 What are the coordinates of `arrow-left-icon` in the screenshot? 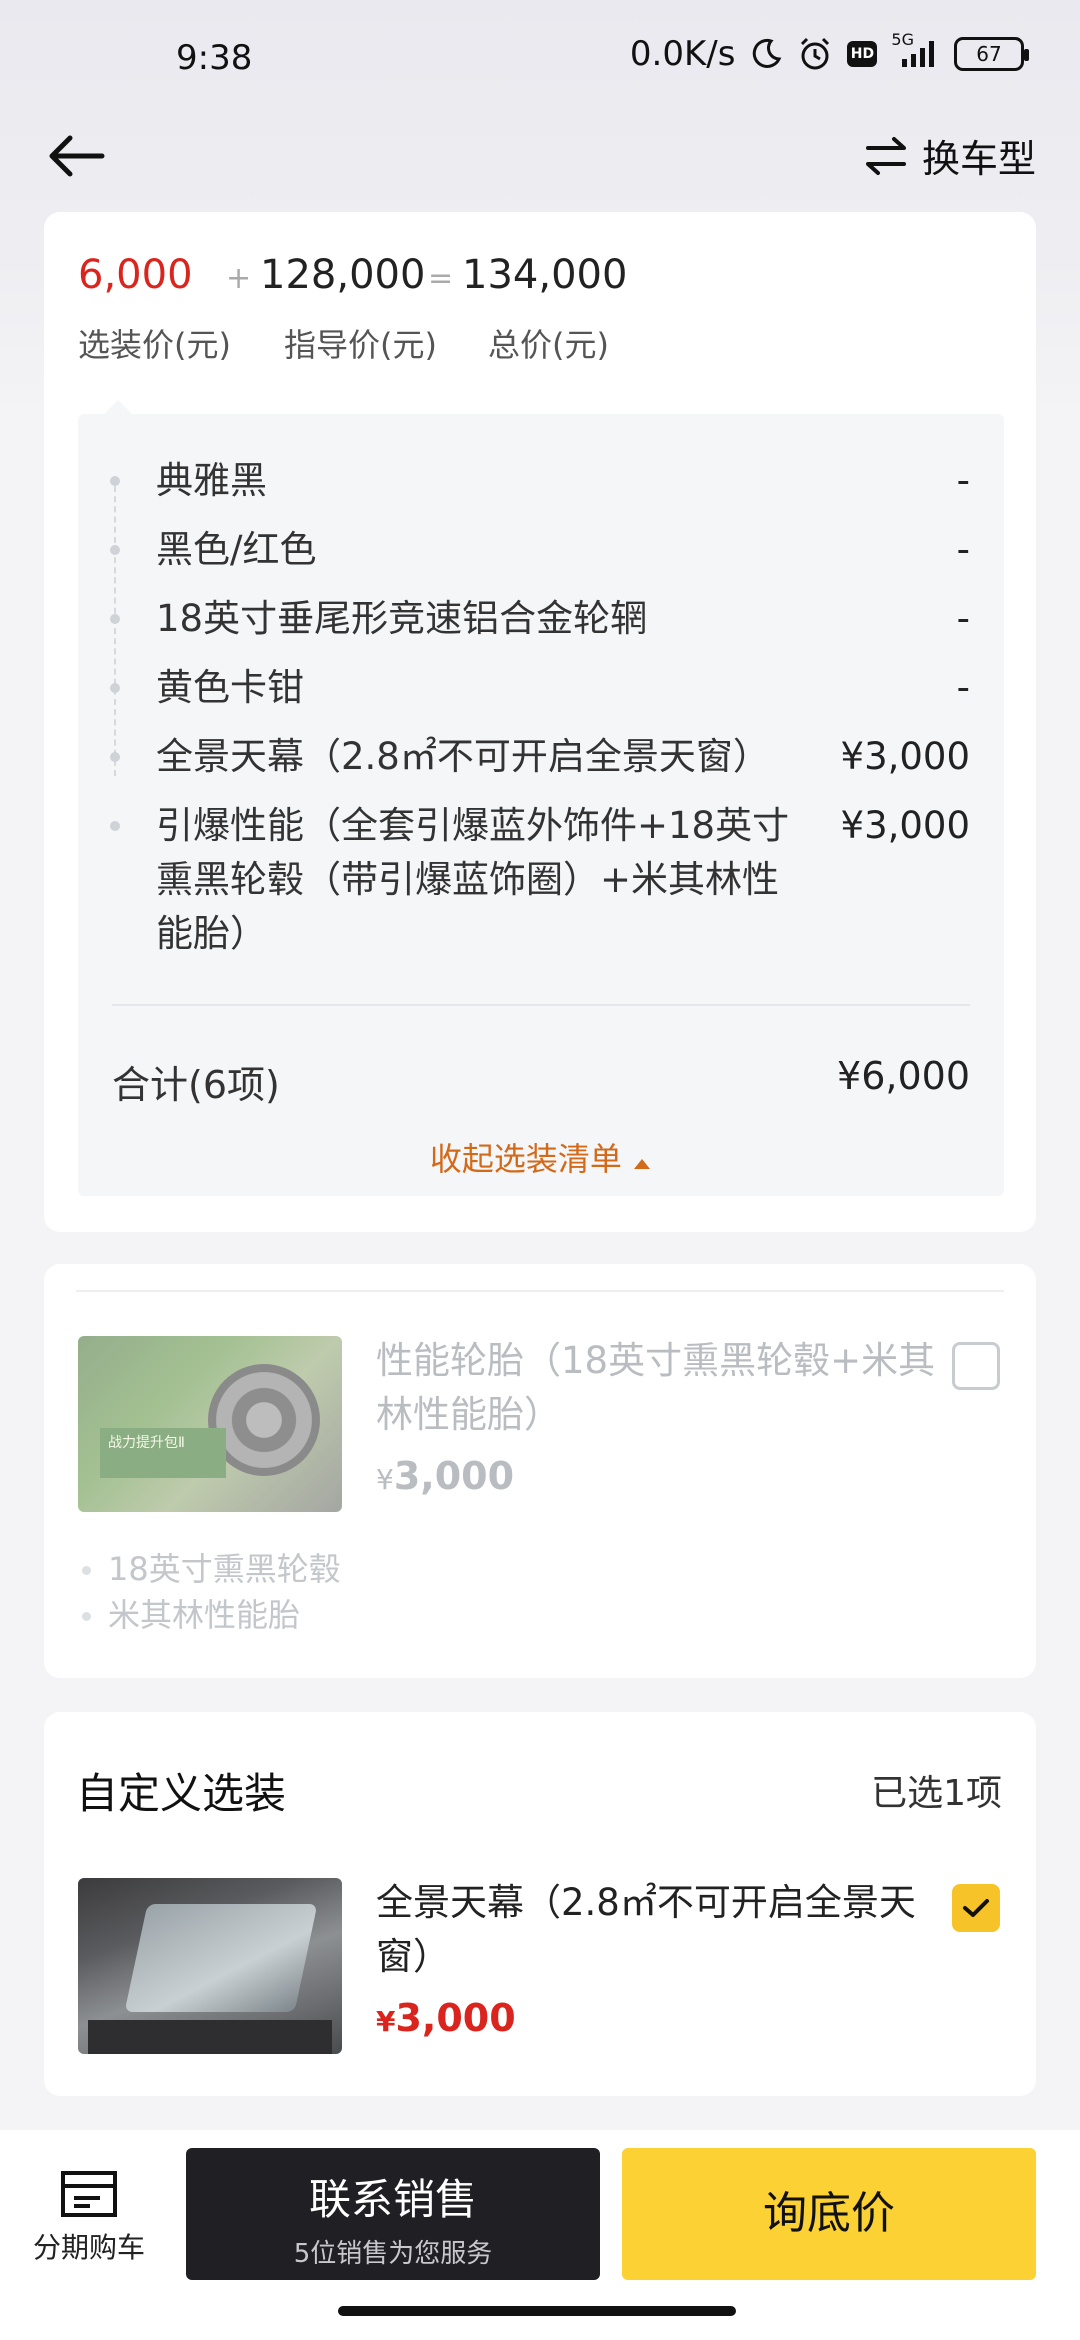 It's located at (77, 156).